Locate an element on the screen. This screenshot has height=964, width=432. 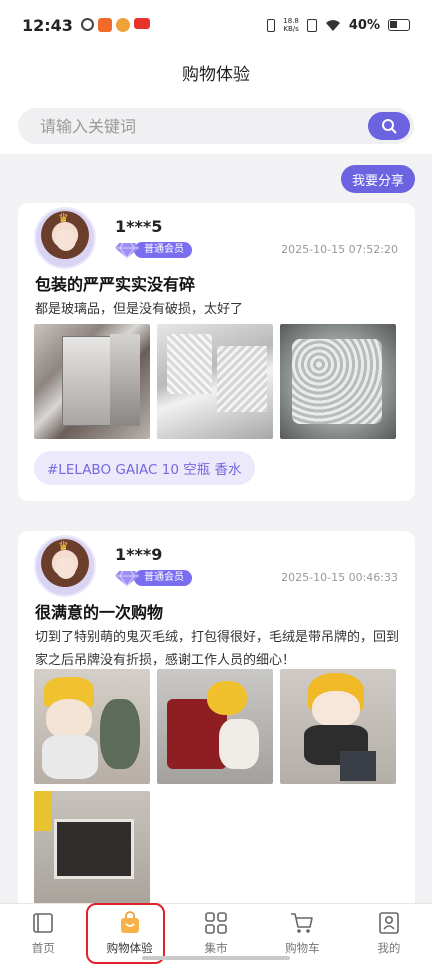
tab-shopping-experience: 购物体验 is located at coordinates (129, 934).